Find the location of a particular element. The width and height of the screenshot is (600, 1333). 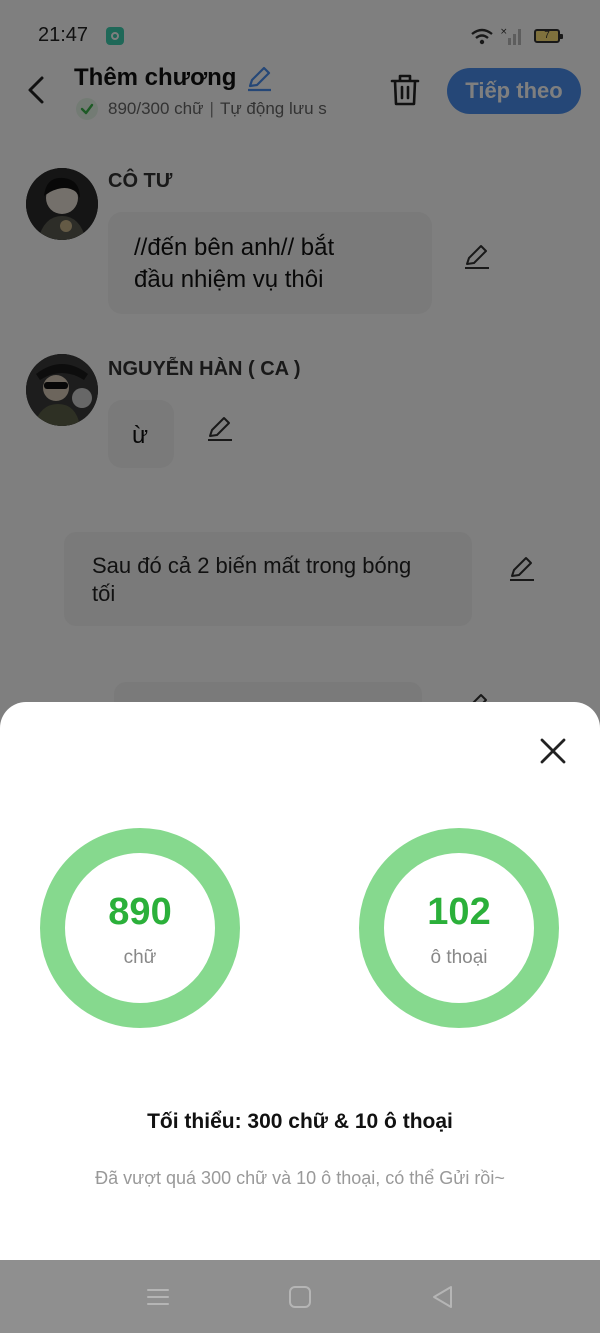

word-count-unit: chữ is located at coordinates (140, 957).